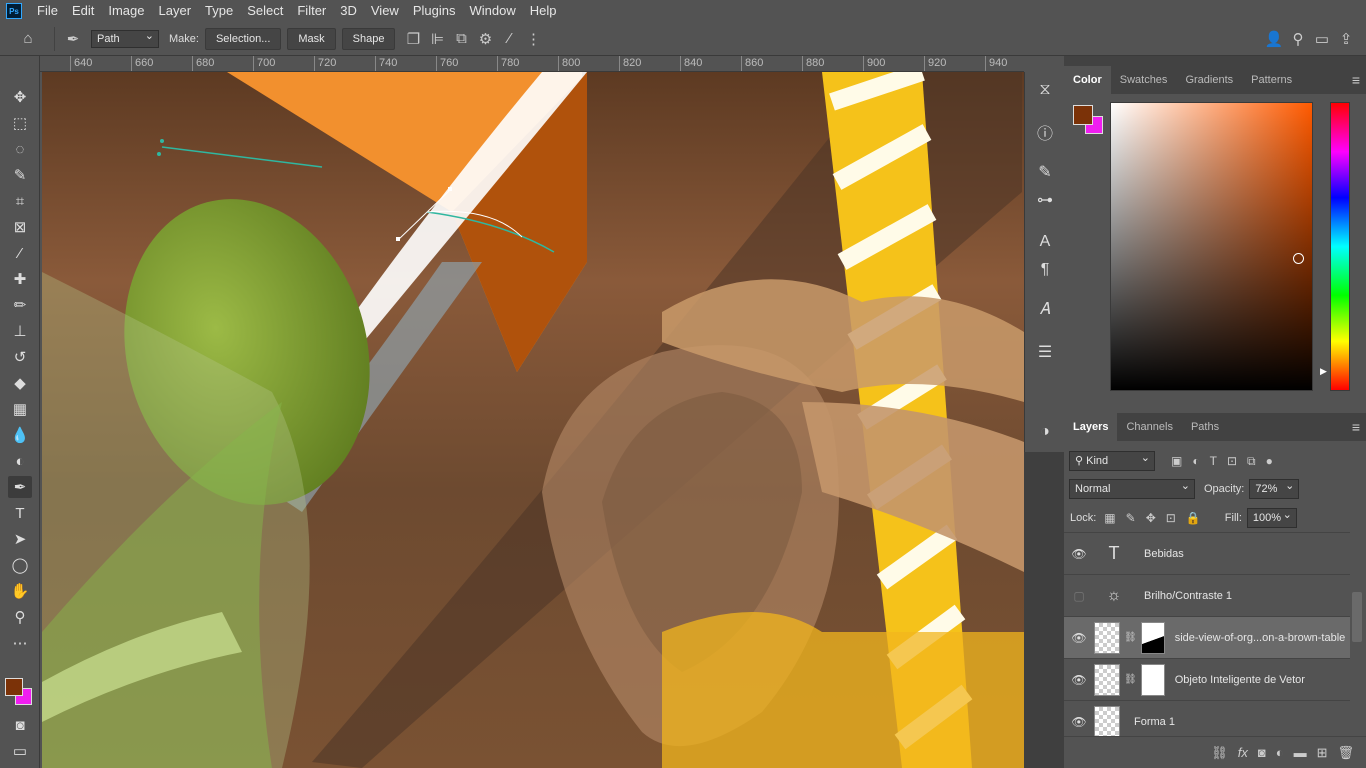 The height and width of the screenshot is (768, 1366). Describe the element at coordinates (413, 39) in the screenshot. I see `path-operations-icon: ❐` at that location.